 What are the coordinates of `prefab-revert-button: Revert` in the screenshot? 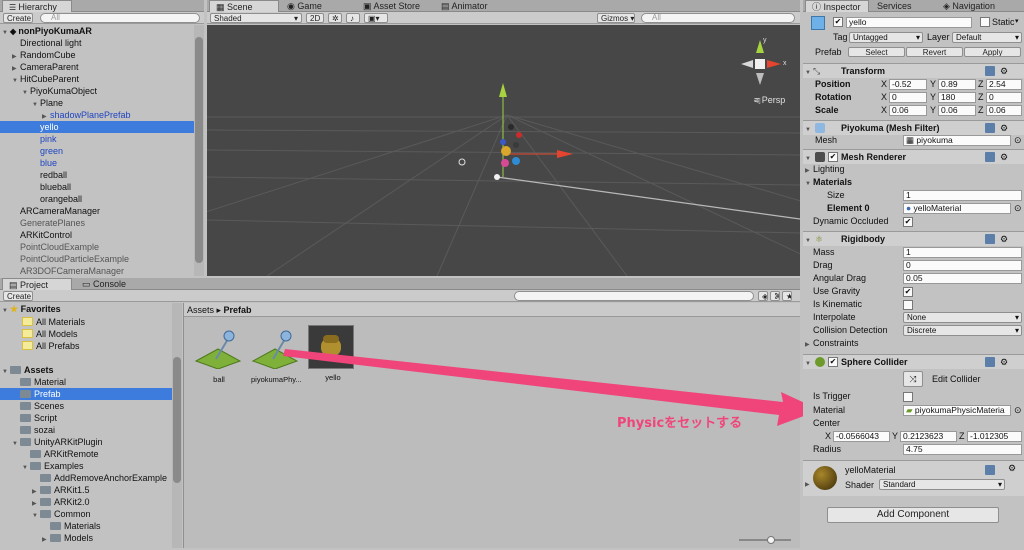 It's located at (934, 52).